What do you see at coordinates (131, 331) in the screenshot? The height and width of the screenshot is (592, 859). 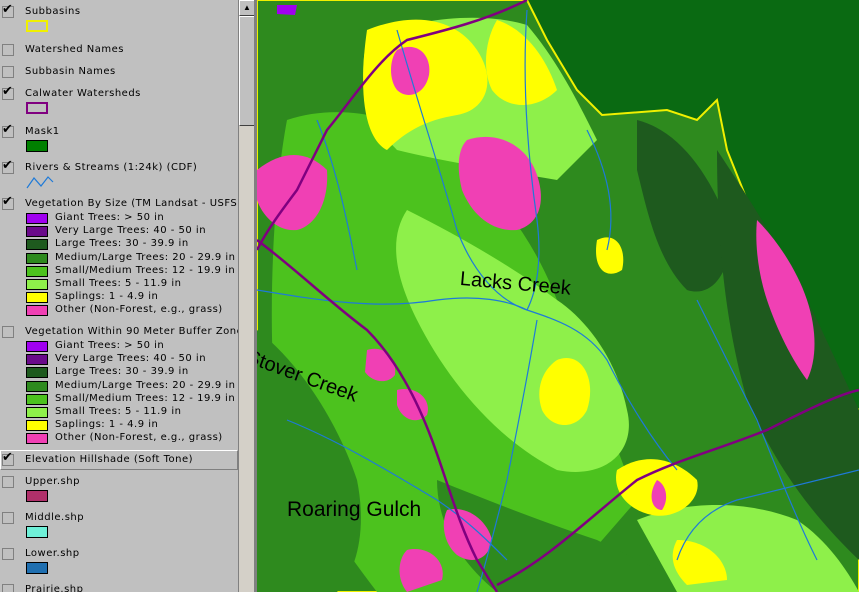 I see `layer-label-vegetation-buffer: Vegetation Within 90 Meter Buffer Zones` at bounding box center [131, 331].